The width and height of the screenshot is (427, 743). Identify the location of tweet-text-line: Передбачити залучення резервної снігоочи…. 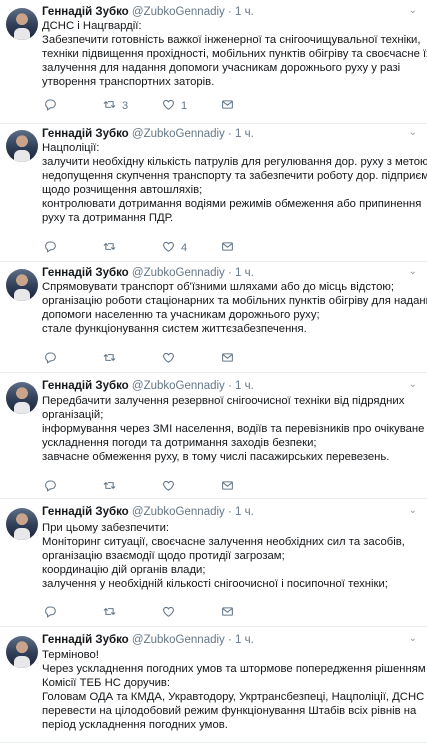
(223, 401).